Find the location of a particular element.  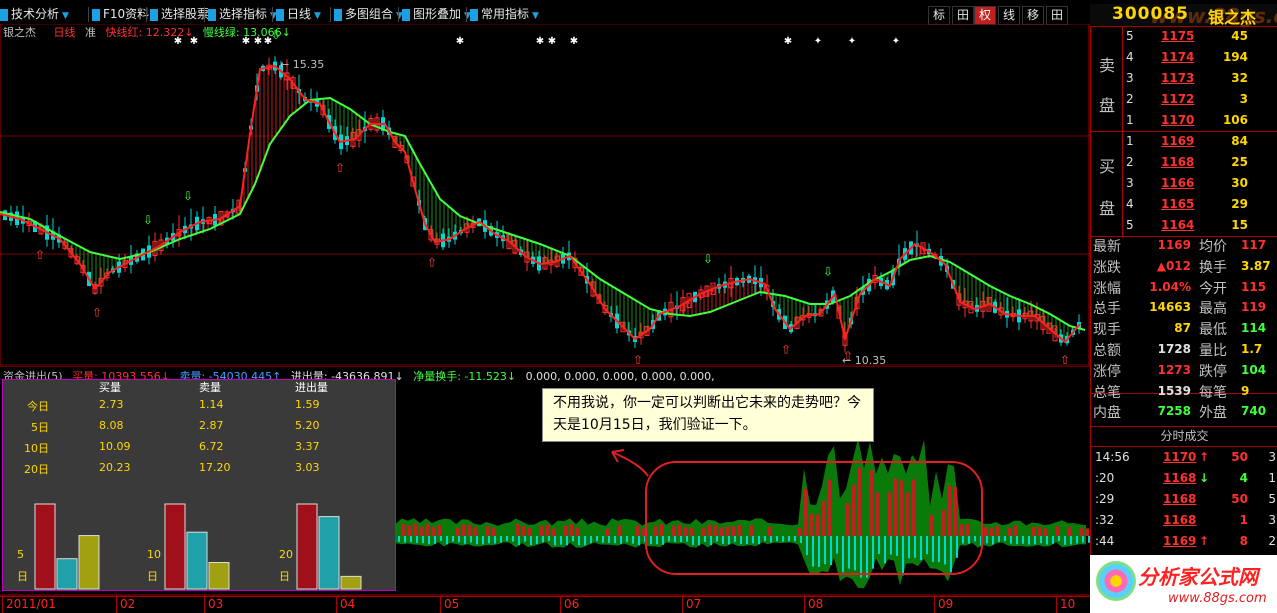

buy-arrow-icon: ⇧ is located at coordinates (1065, 359).